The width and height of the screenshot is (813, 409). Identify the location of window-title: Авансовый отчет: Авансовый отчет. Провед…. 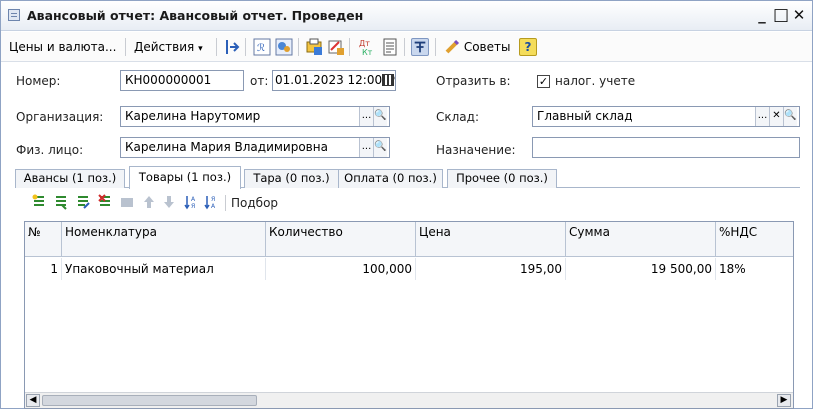
(195, 15).